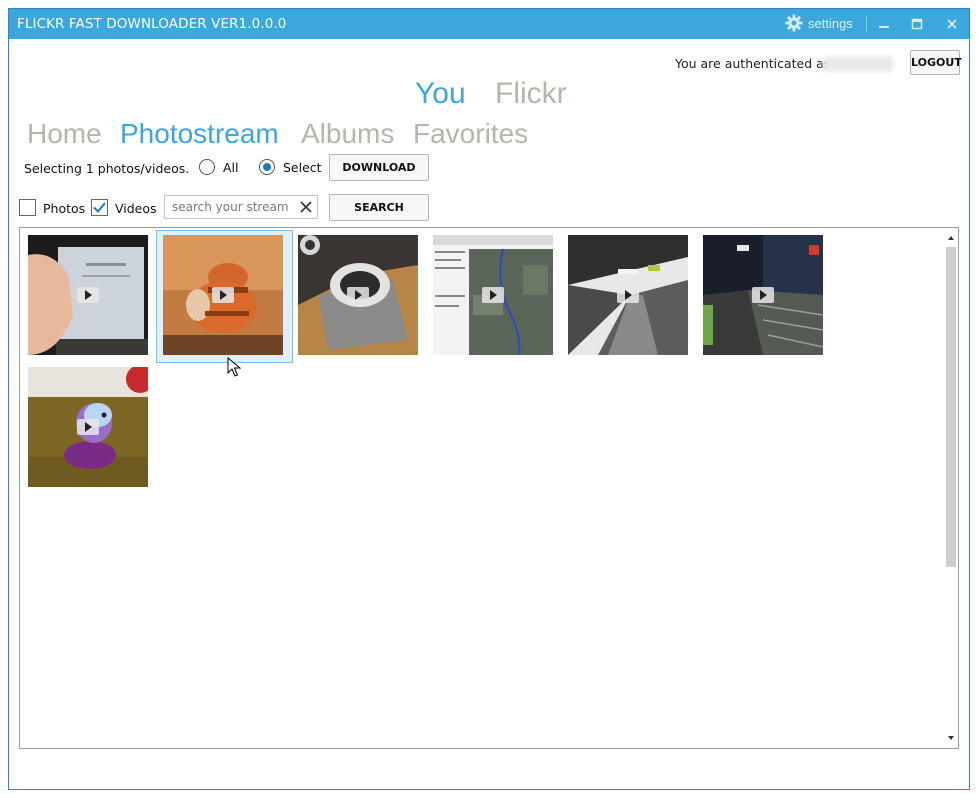 This screenshot has width=978, height=798. What do you see at coordinates (858, 64) in the screenshot?
I see `username-redacted` at bounding box center [858, 64].